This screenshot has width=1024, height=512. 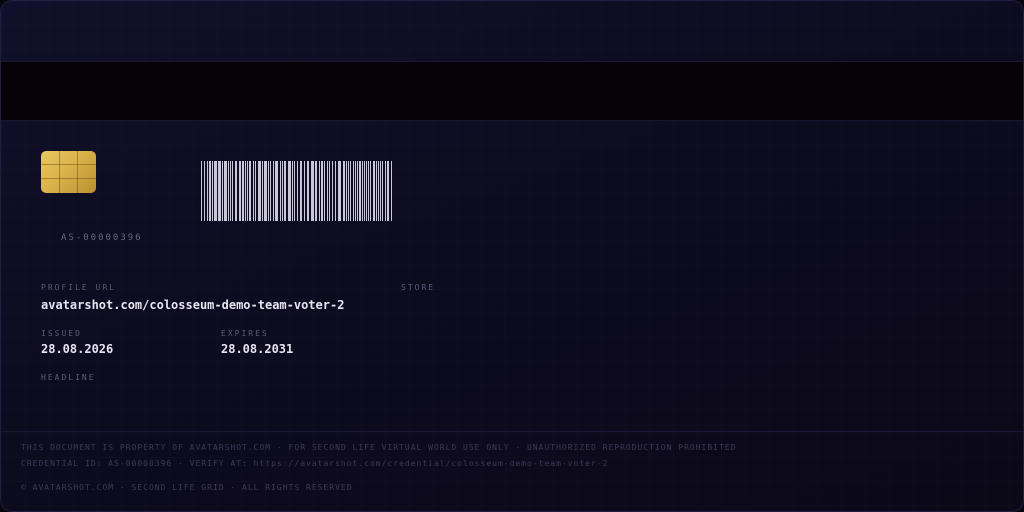 What do you see at coordinates (418, 287) in the screenshot?
I see `store-label: STORE` at bounding box center [418, 287].